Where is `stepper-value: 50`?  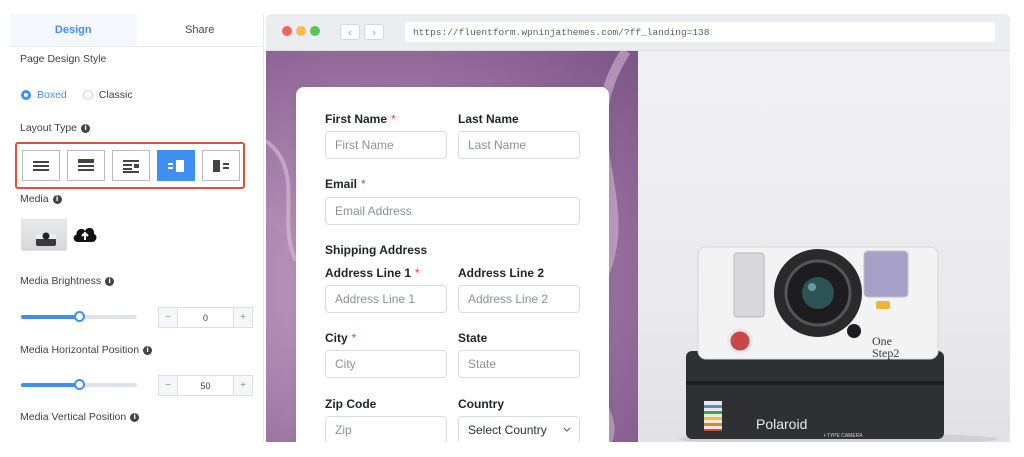
stepper-value: 50 is located at coordinates (205, 385).